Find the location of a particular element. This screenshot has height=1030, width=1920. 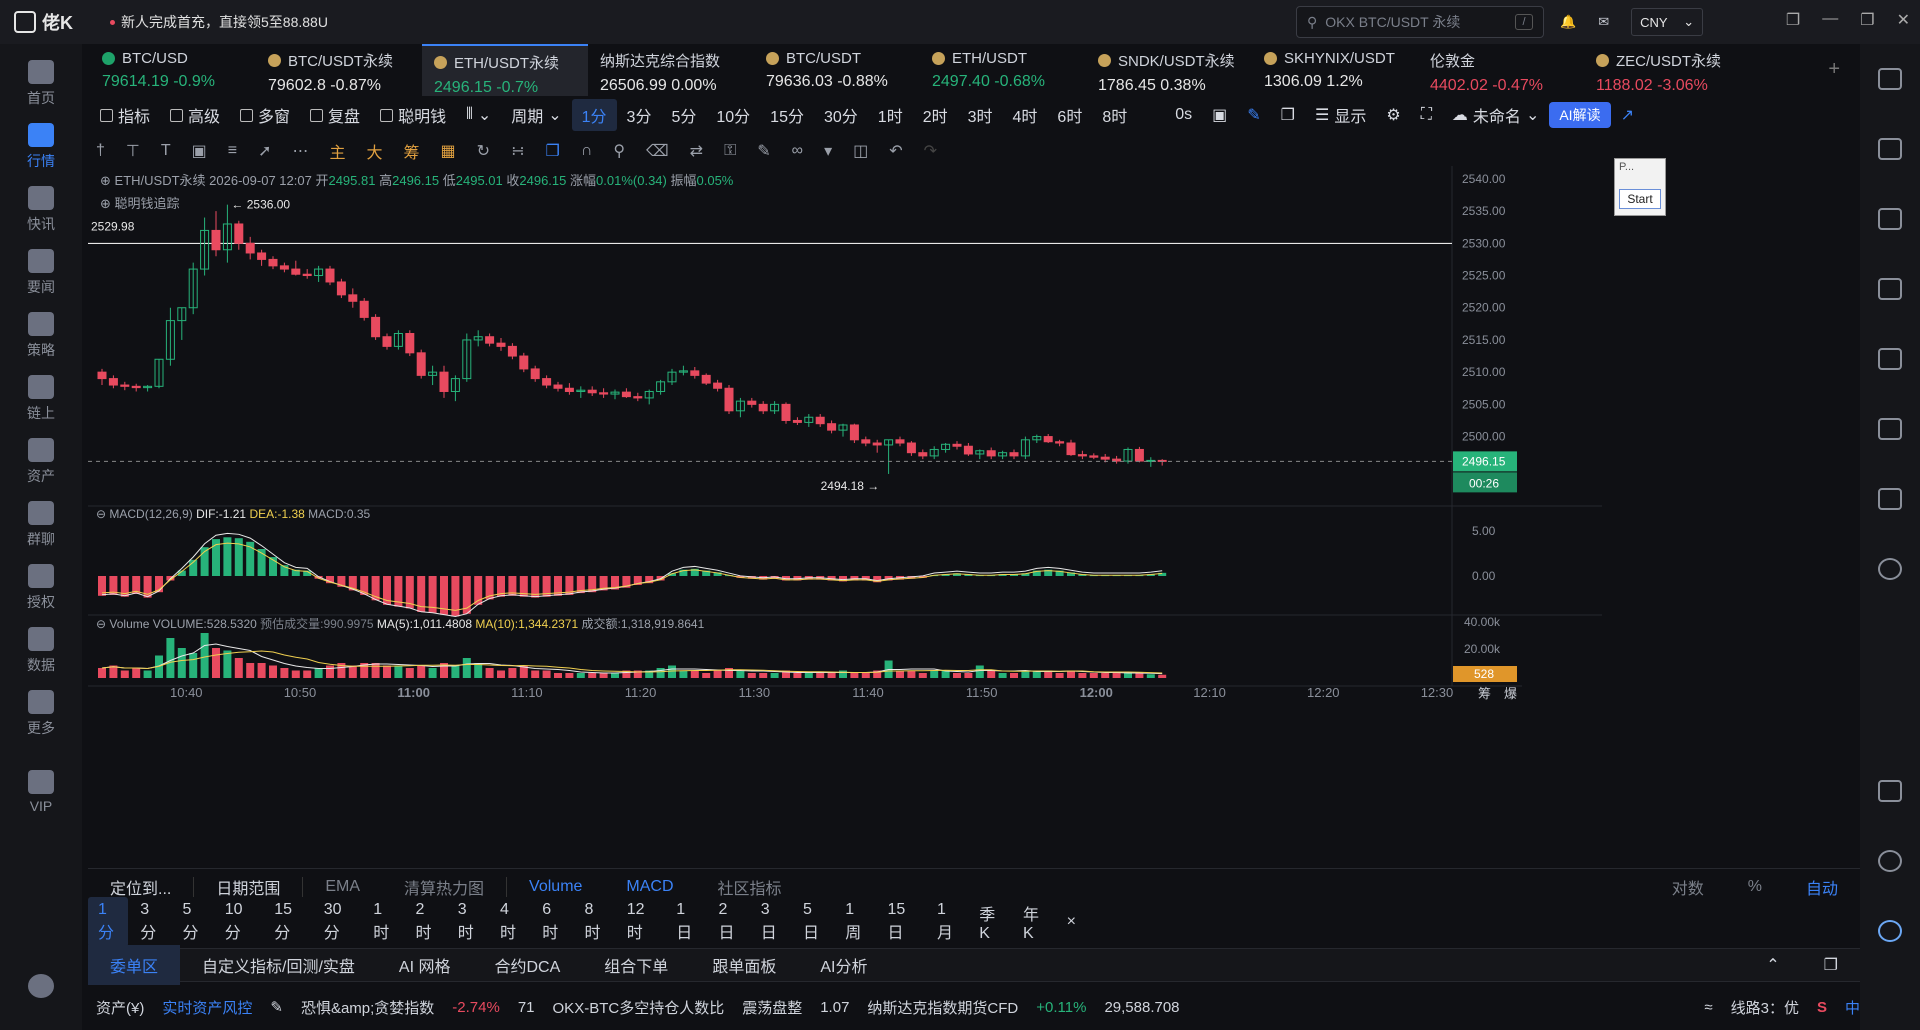

toolbar-multi-window-button: 多窗 is located at coordinates (265, 115).